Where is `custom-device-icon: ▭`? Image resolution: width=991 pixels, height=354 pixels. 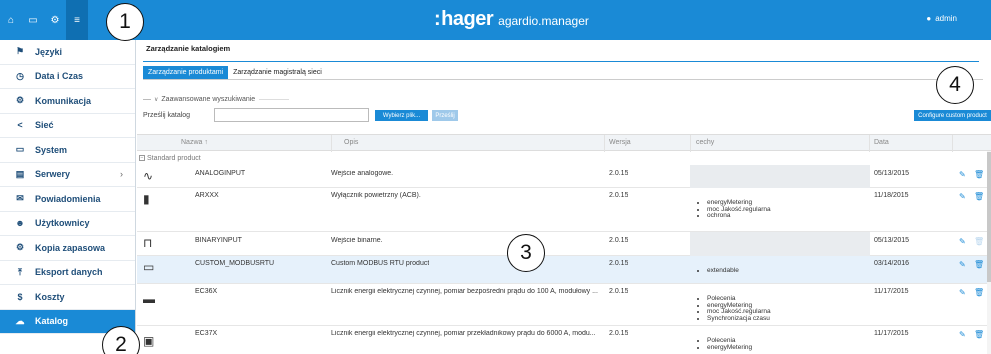
custom-device-icon: ▭ is located at coordinates (149, 267).